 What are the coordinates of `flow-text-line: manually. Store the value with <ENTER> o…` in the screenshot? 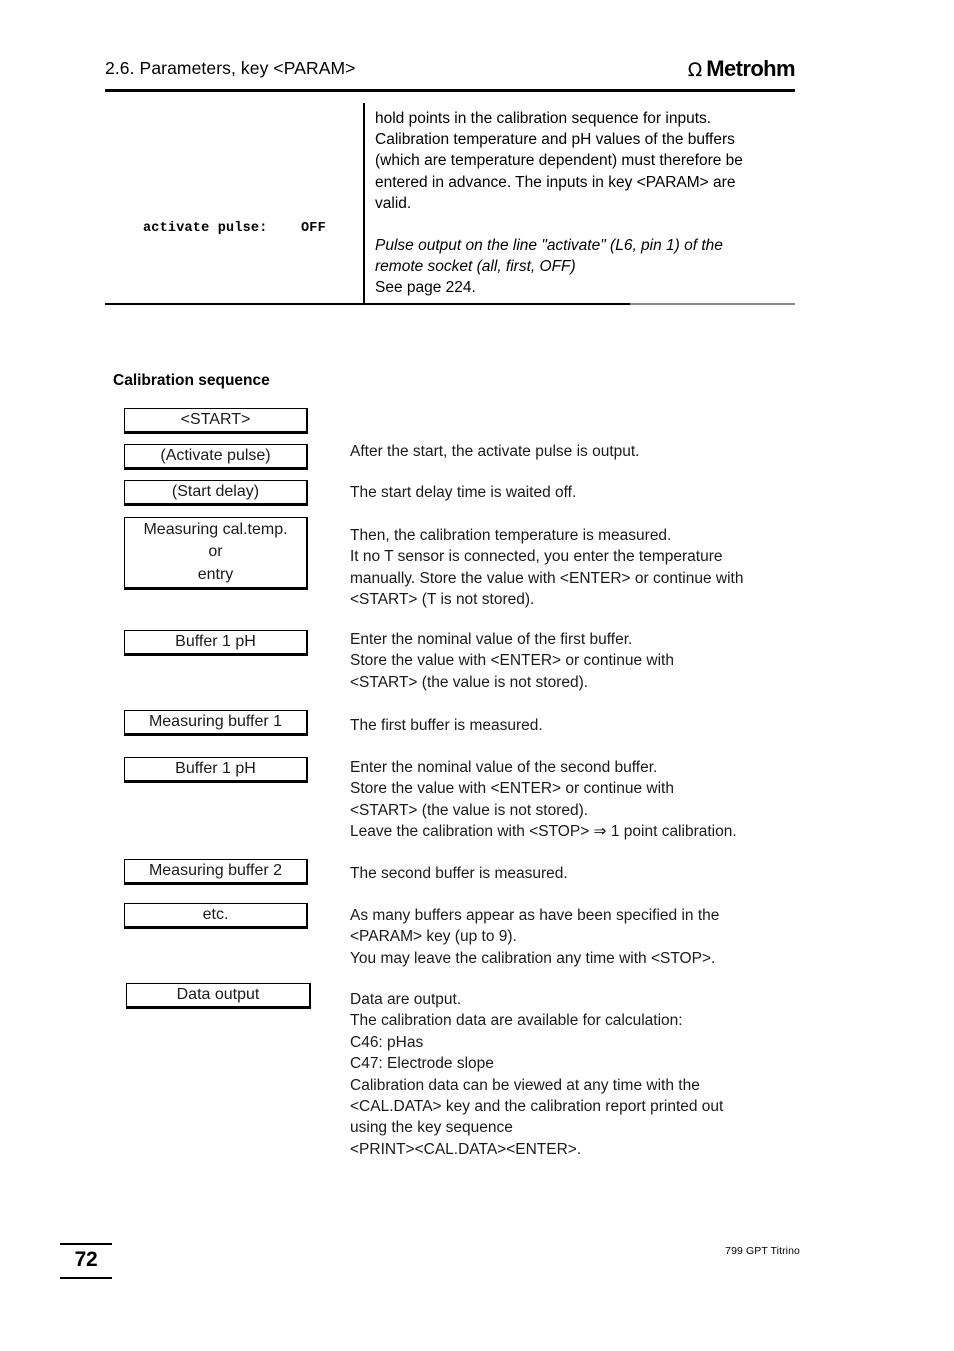 It's located at (547, 578).